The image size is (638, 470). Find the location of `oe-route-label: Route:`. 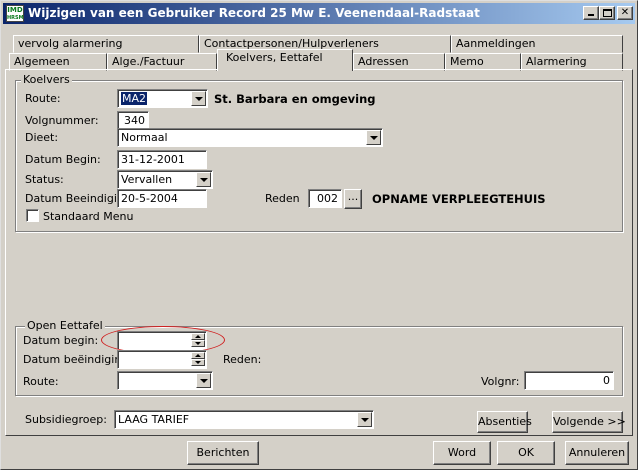

oe-route-label: Route: is located at coordinates (41, 381).